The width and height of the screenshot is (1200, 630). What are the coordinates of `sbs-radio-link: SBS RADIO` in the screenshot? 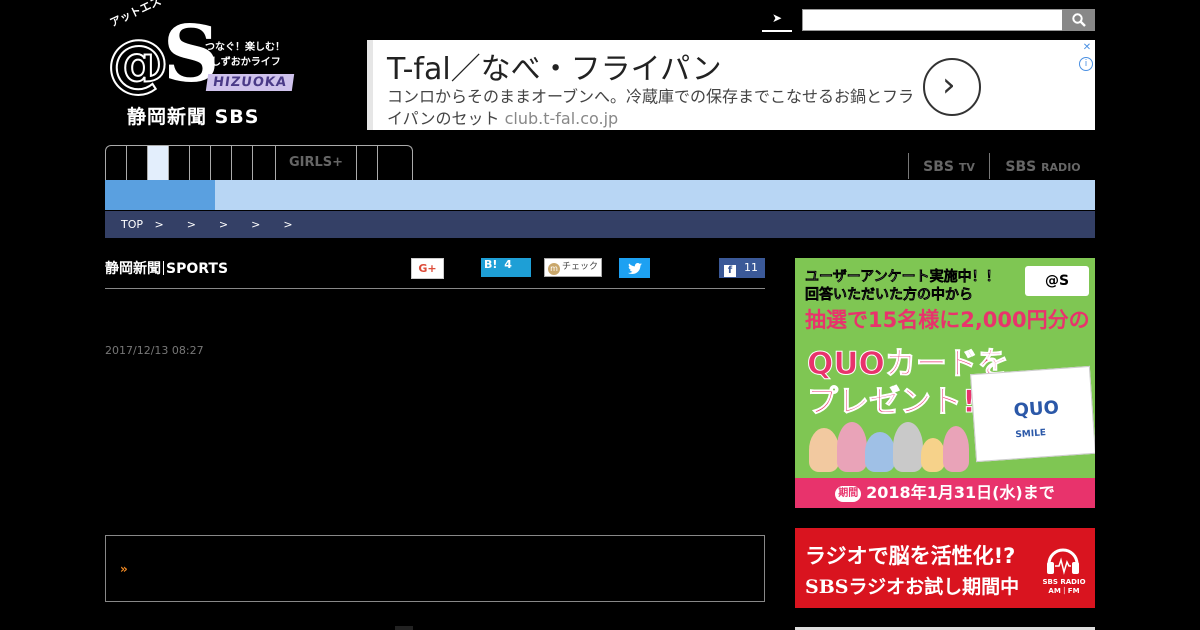 It's located at (1042, 166).